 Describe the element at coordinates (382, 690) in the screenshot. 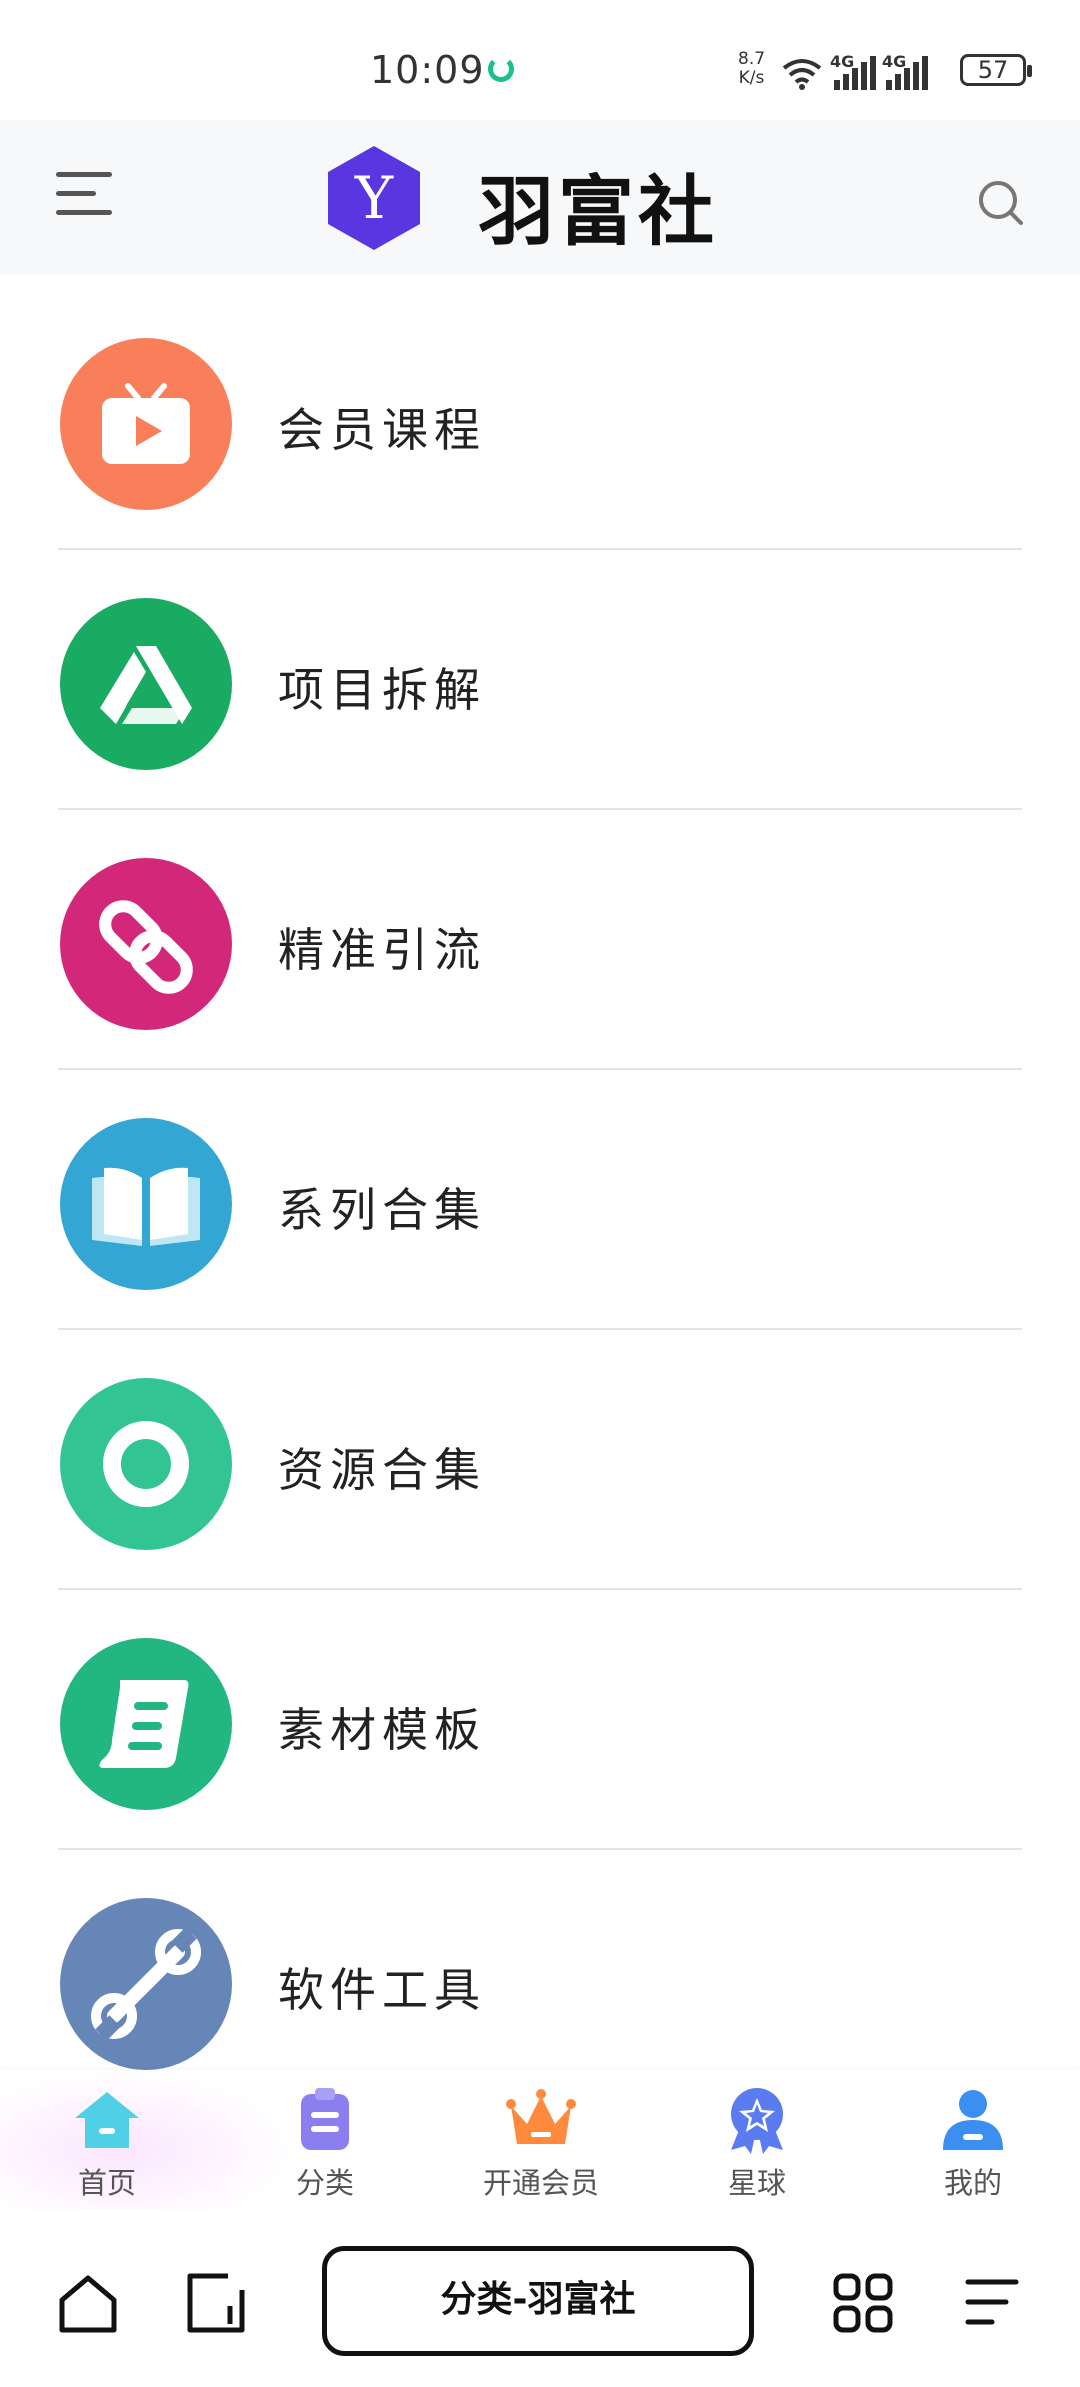

I see `category-label: 项目拆解` at that location.